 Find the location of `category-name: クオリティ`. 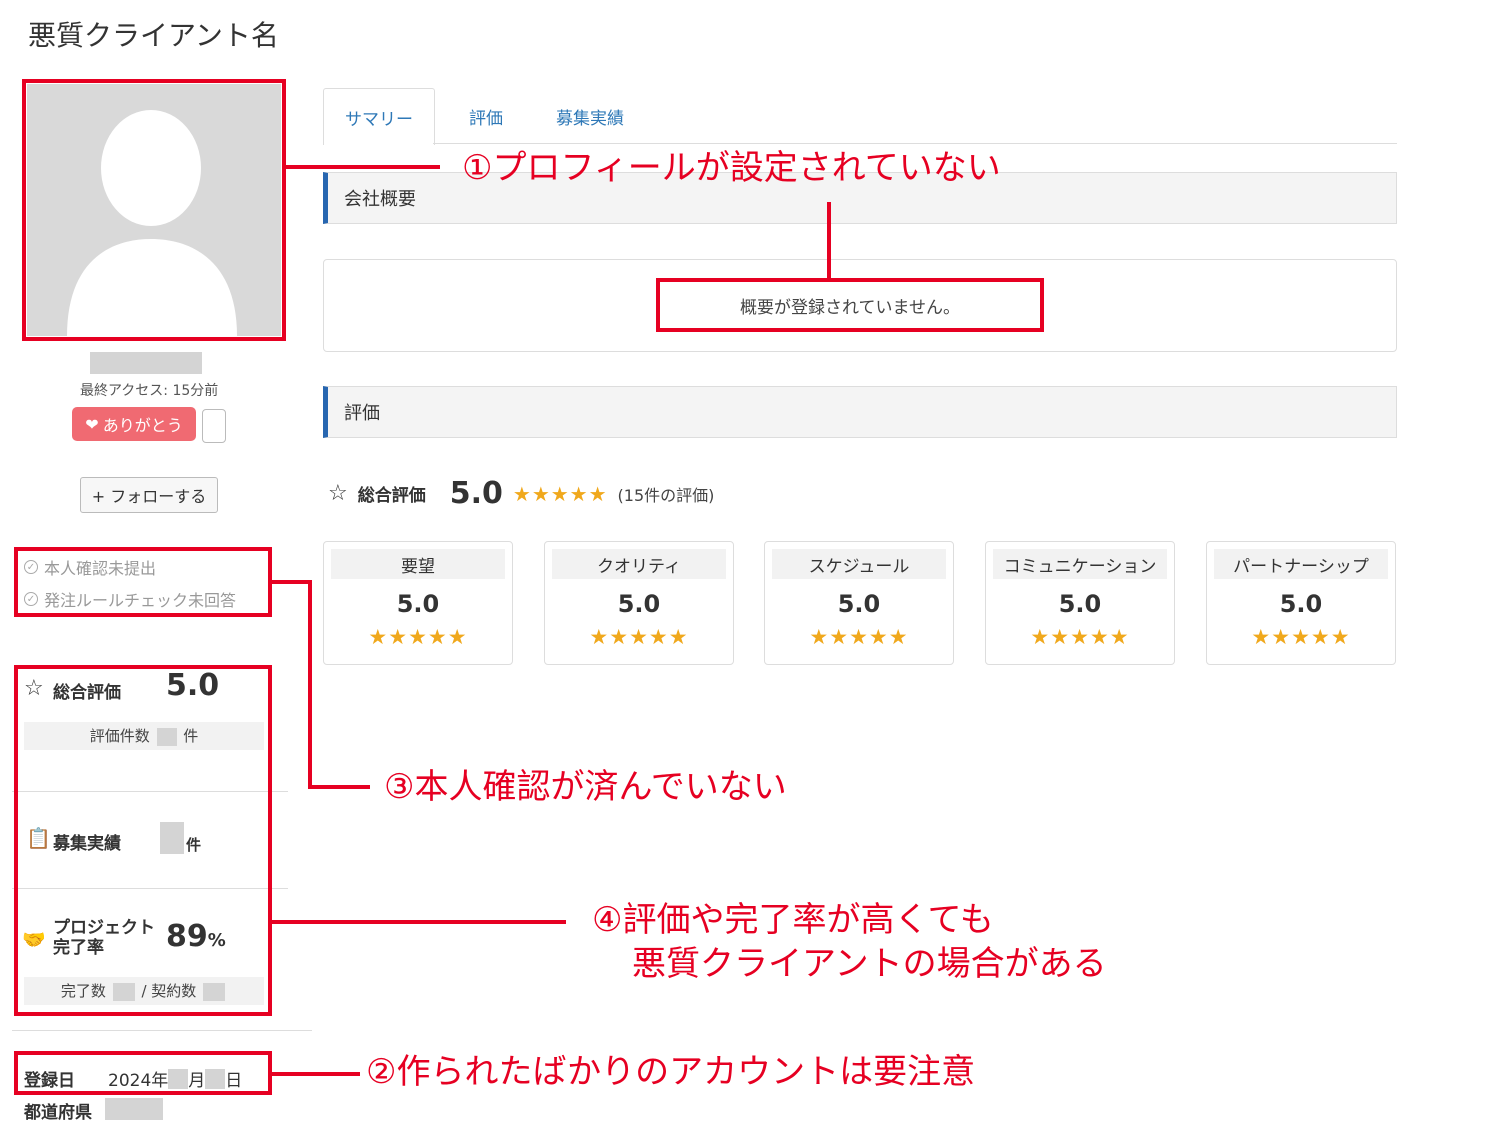

category-name: クオリティ is located at coordinates (639, 564).